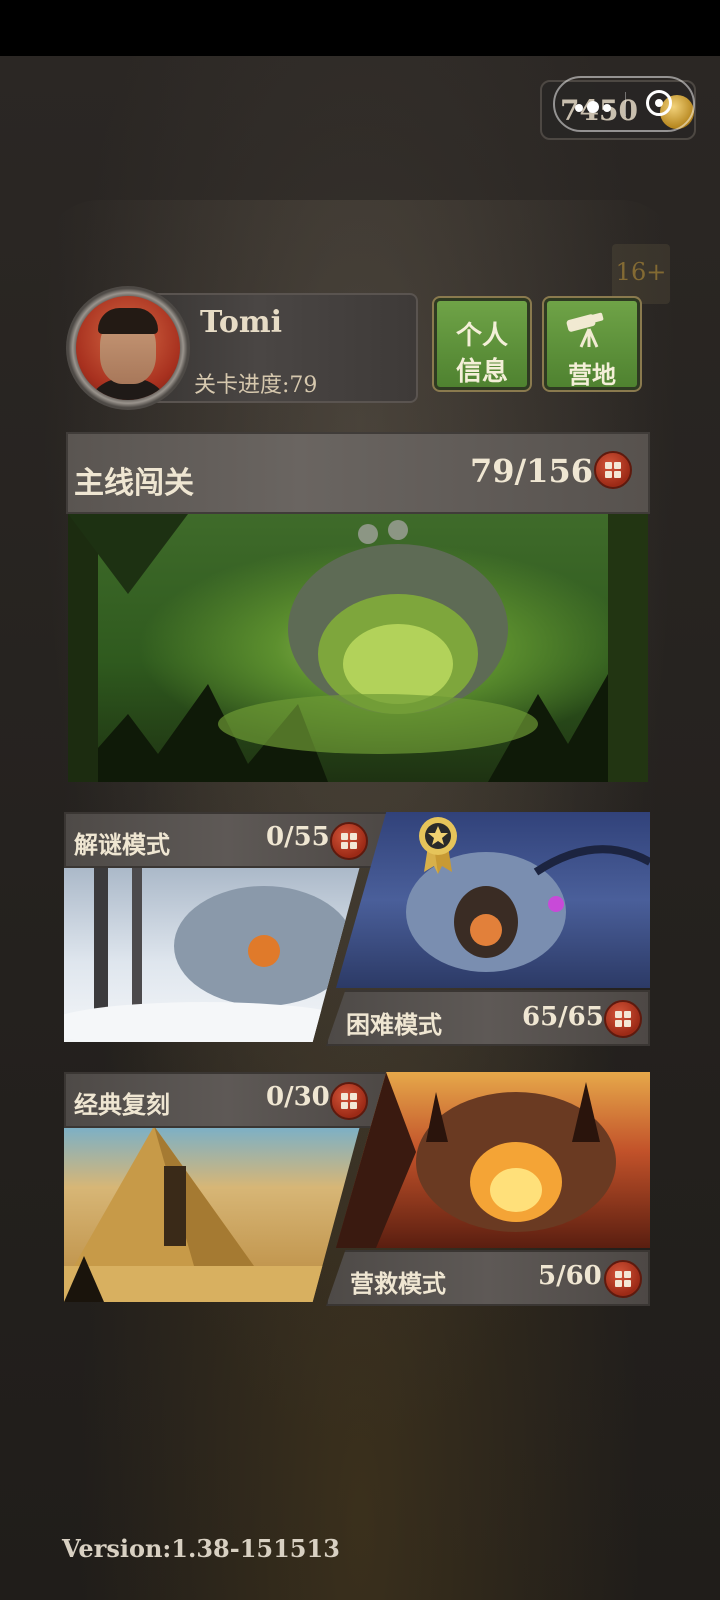 This screenshot has height=1600, width=720. Describe the element at coordinates (398, 1283) in the screenshot. I see `rescue-mode-title: 营救模式` at that location.